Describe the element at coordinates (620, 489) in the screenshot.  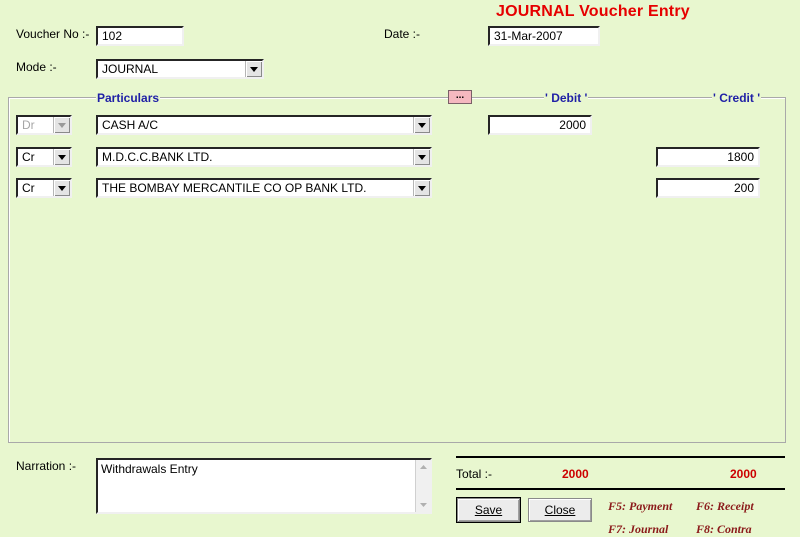
I see `totals-bottom-divider` at that location.